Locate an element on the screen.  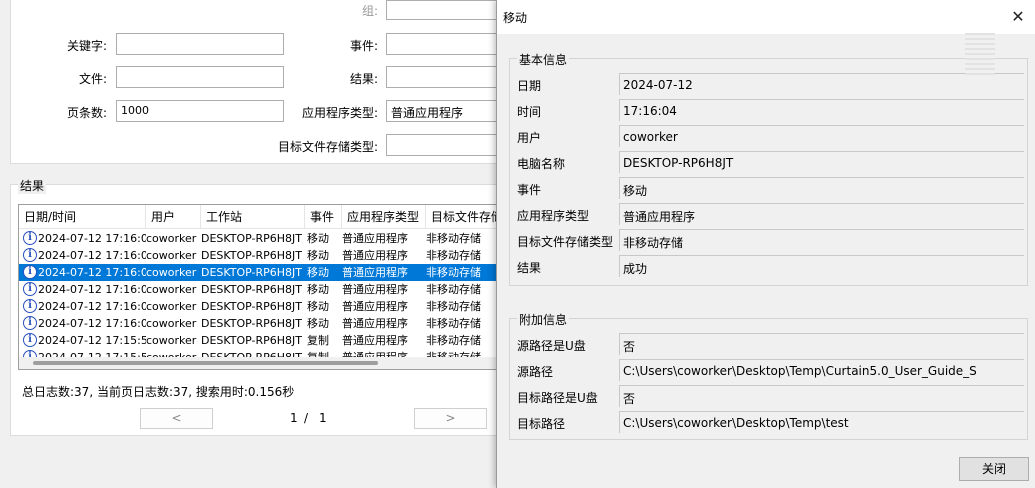
column-header-user: 用户 is located at coordinates (173, 217).